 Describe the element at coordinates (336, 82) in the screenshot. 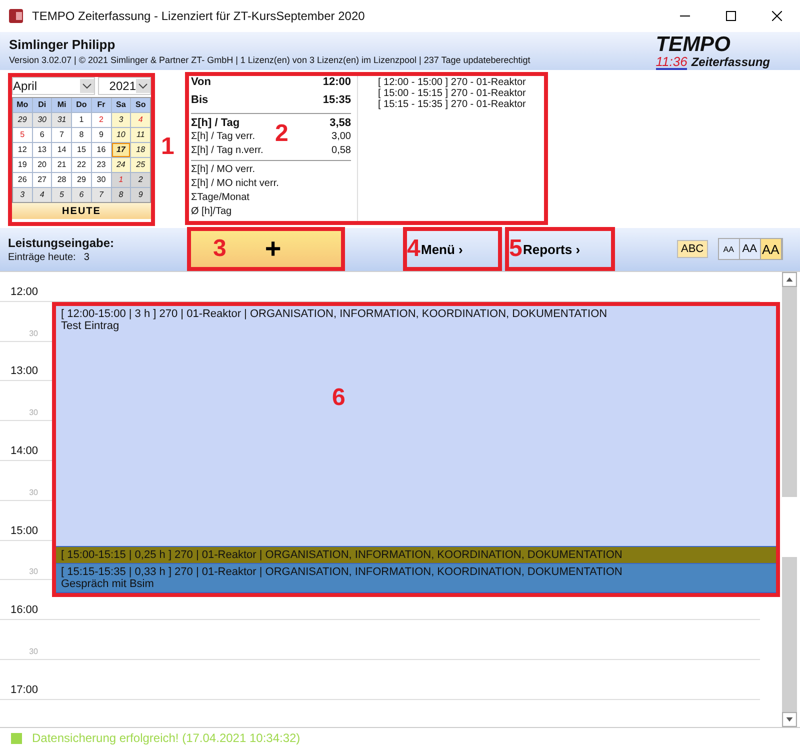

I see `stat-value: 12:00` at that location.